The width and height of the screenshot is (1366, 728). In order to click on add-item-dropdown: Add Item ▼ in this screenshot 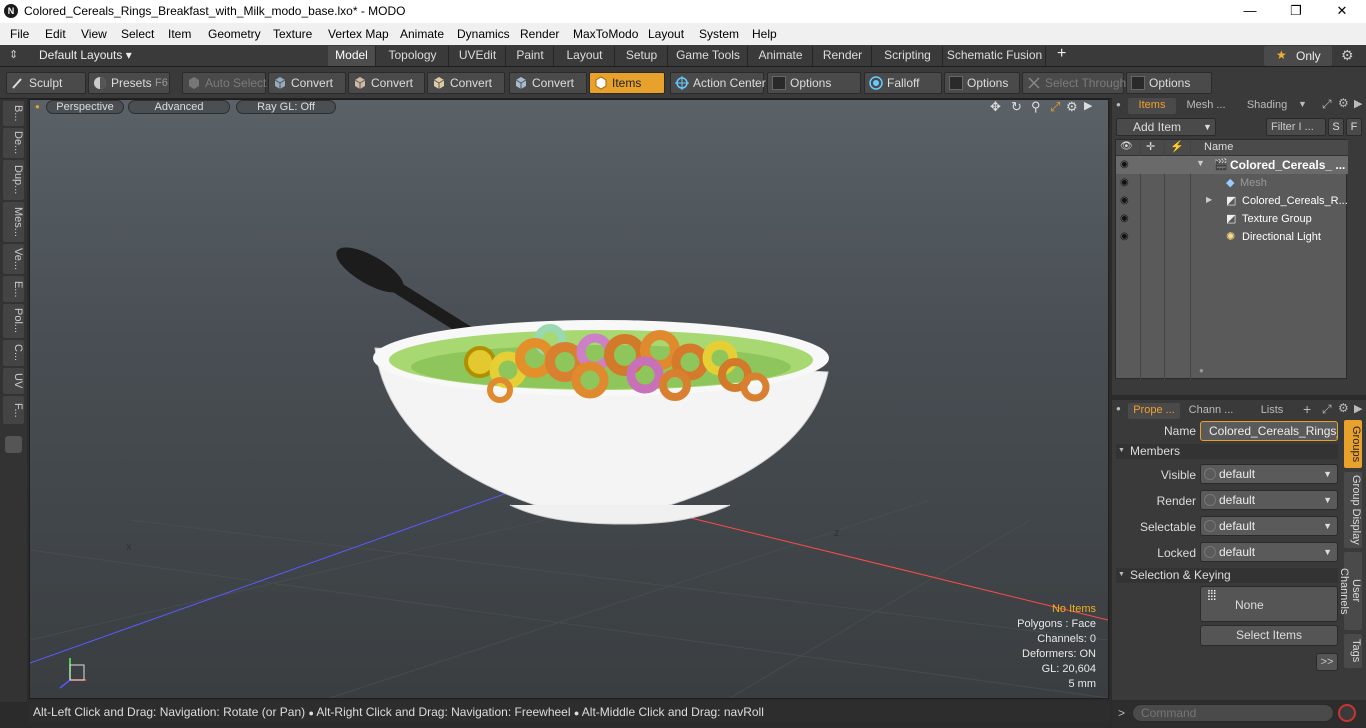, I will do `click(1166, 127)`.